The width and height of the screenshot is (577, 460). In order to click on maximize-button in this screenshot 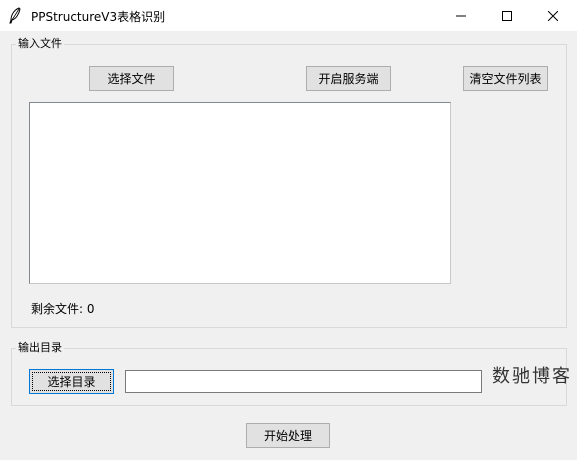, I will do `click(507, 15)`.